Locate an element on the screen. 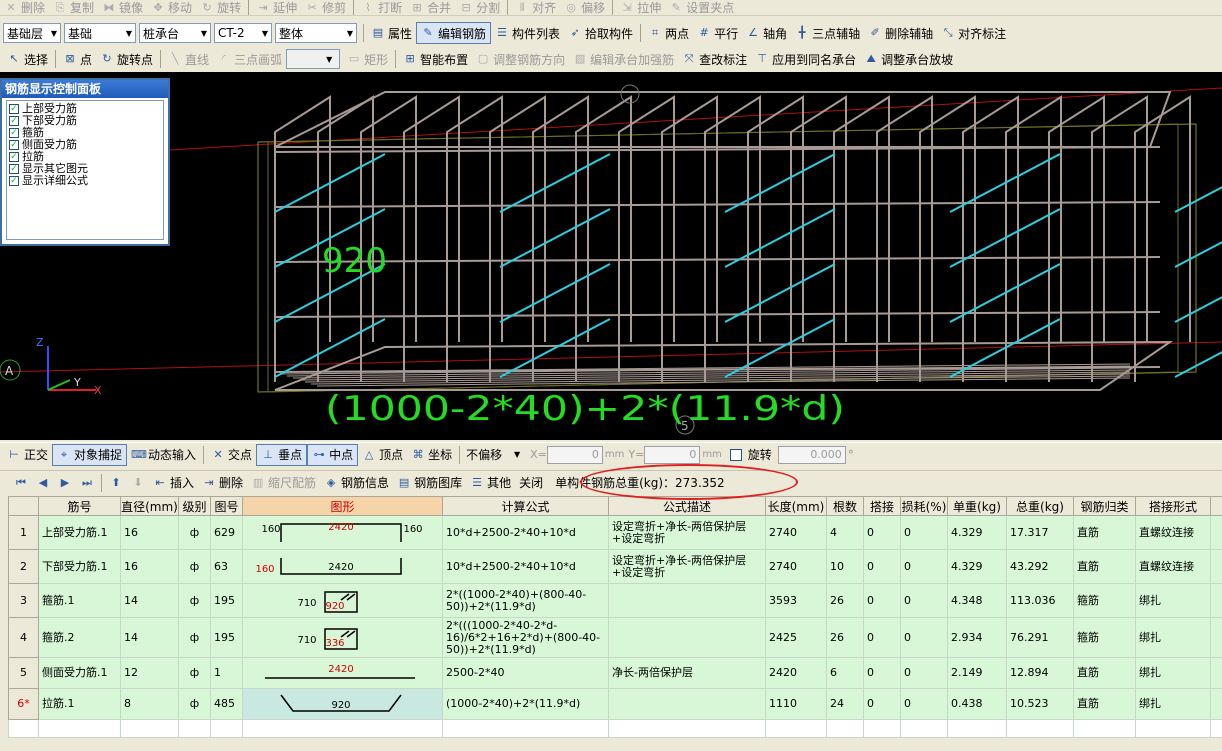 This screenshot has width=1222, height=751. delete-row-button: ⇥ 删除 is located at coordinates (222, 483).